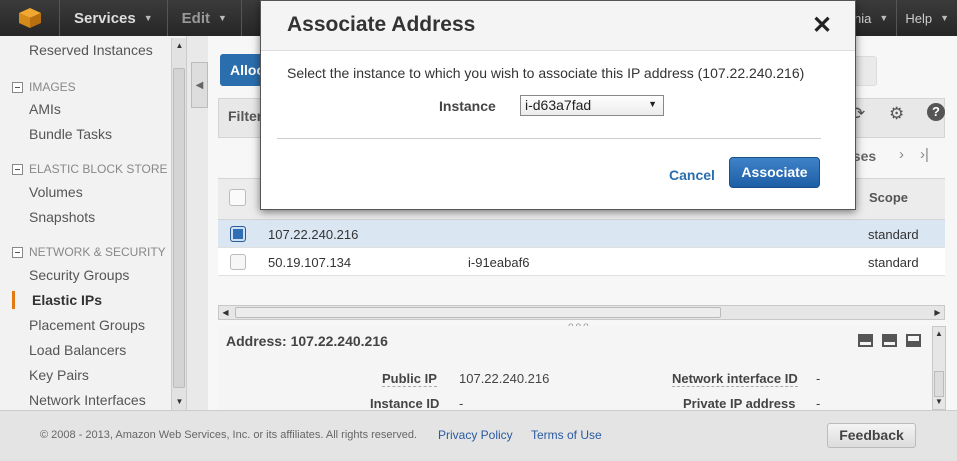 The image size is (957, 461). I want to click on aws-logo, so click(30, 18).